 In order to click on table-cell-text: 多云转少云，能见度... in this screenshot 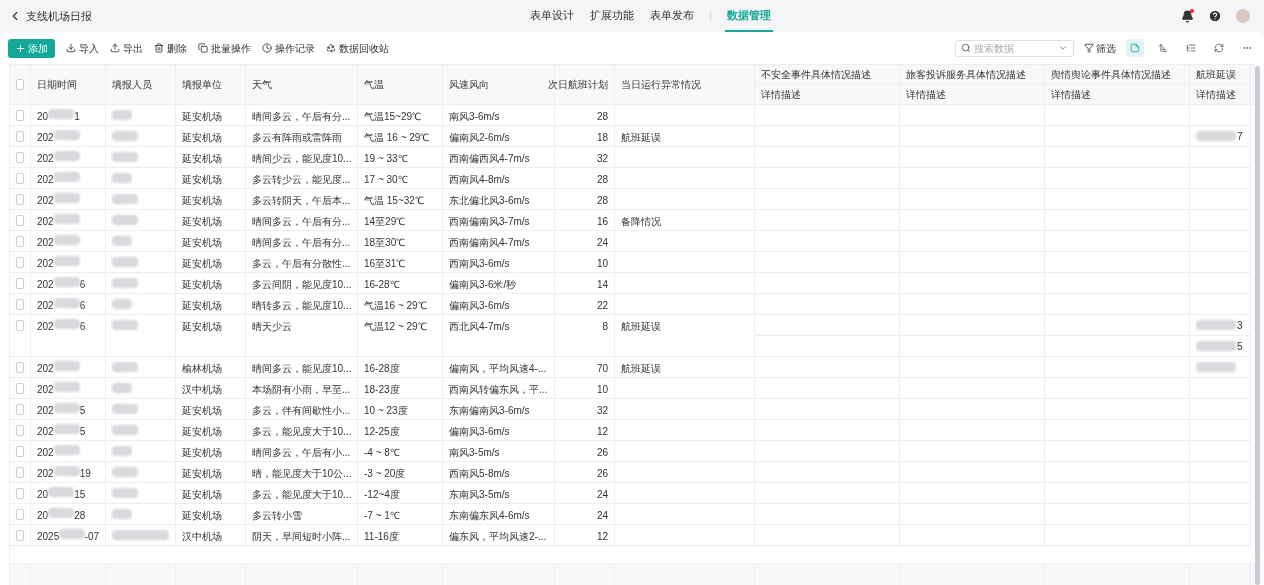, I will do `click(301, 180)`.